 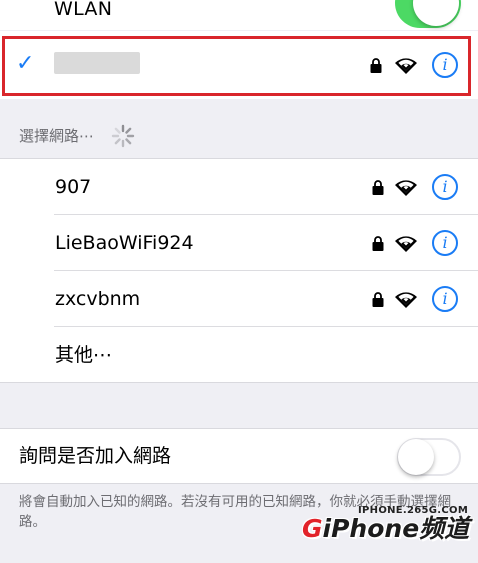 I want to click on ask-to-join-toggle-knob, so click(x=416, y=457).